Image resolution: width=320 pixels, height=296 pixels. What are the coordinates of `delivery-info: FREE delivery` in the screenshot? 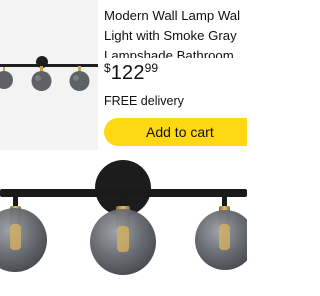 It's located at (144, 101).